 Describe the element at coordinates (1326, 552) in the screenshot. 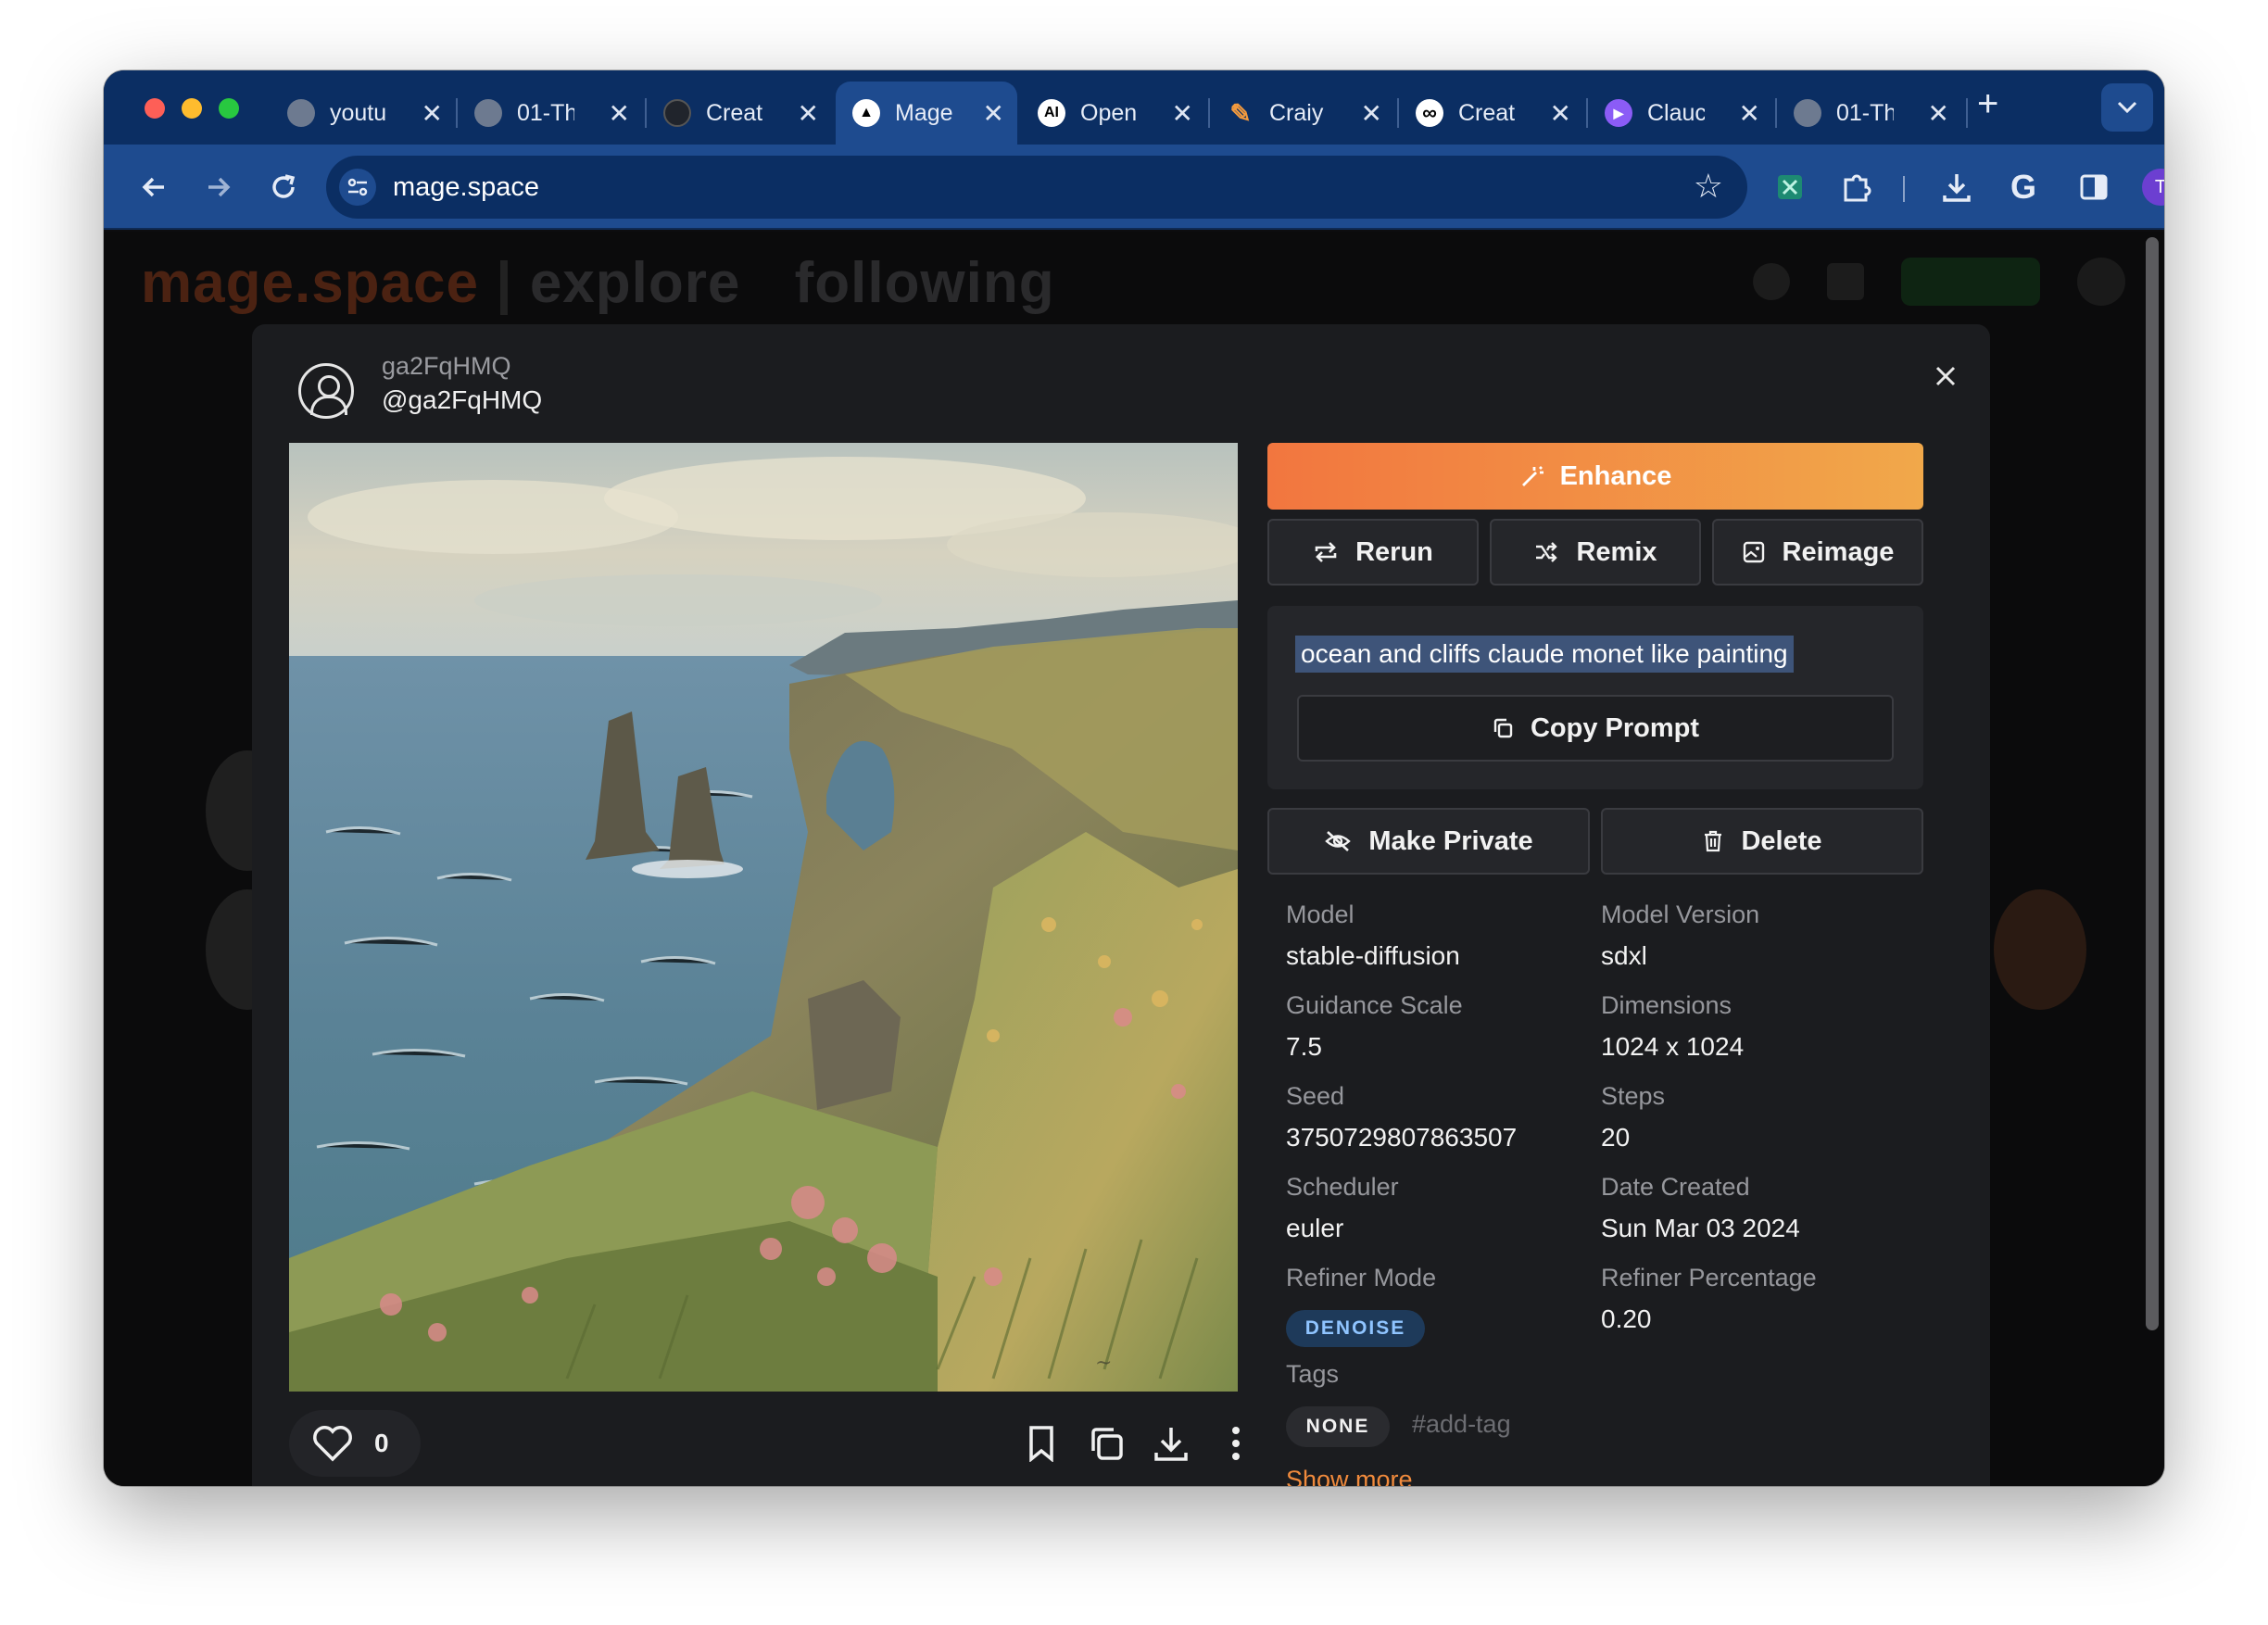

I see `repeat-icon` at that location.